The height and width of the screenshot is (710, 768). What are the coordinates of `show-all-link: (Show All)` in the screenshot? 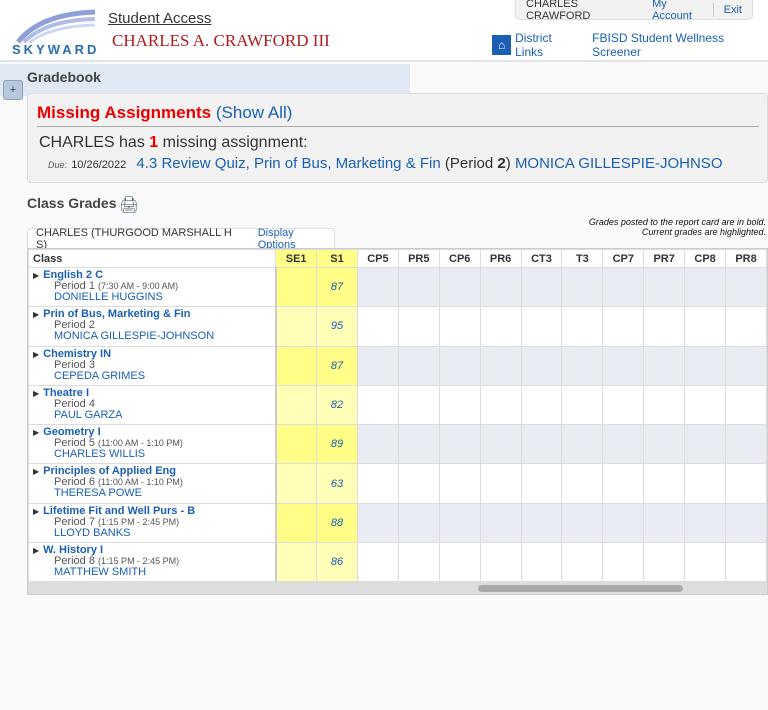 It's located at (254, 112).